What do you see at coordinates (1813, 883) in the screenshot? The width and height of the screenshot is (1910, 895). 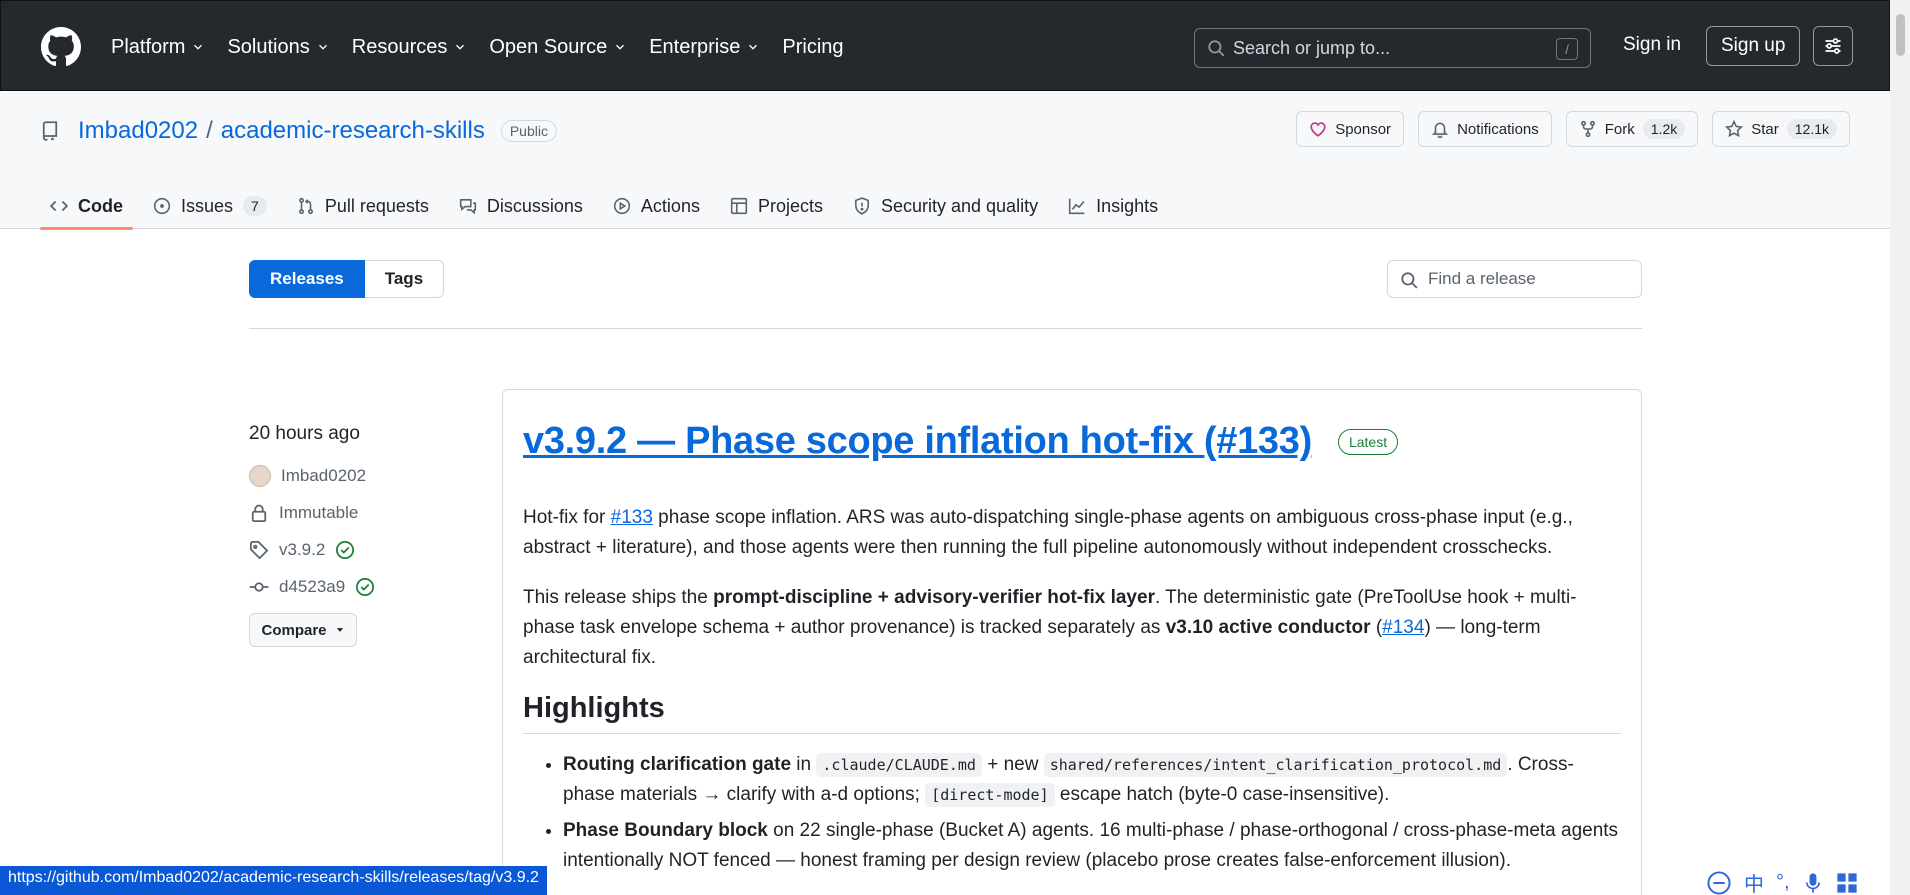 I see `microphone-icon` at bounding box center [1813, 883].